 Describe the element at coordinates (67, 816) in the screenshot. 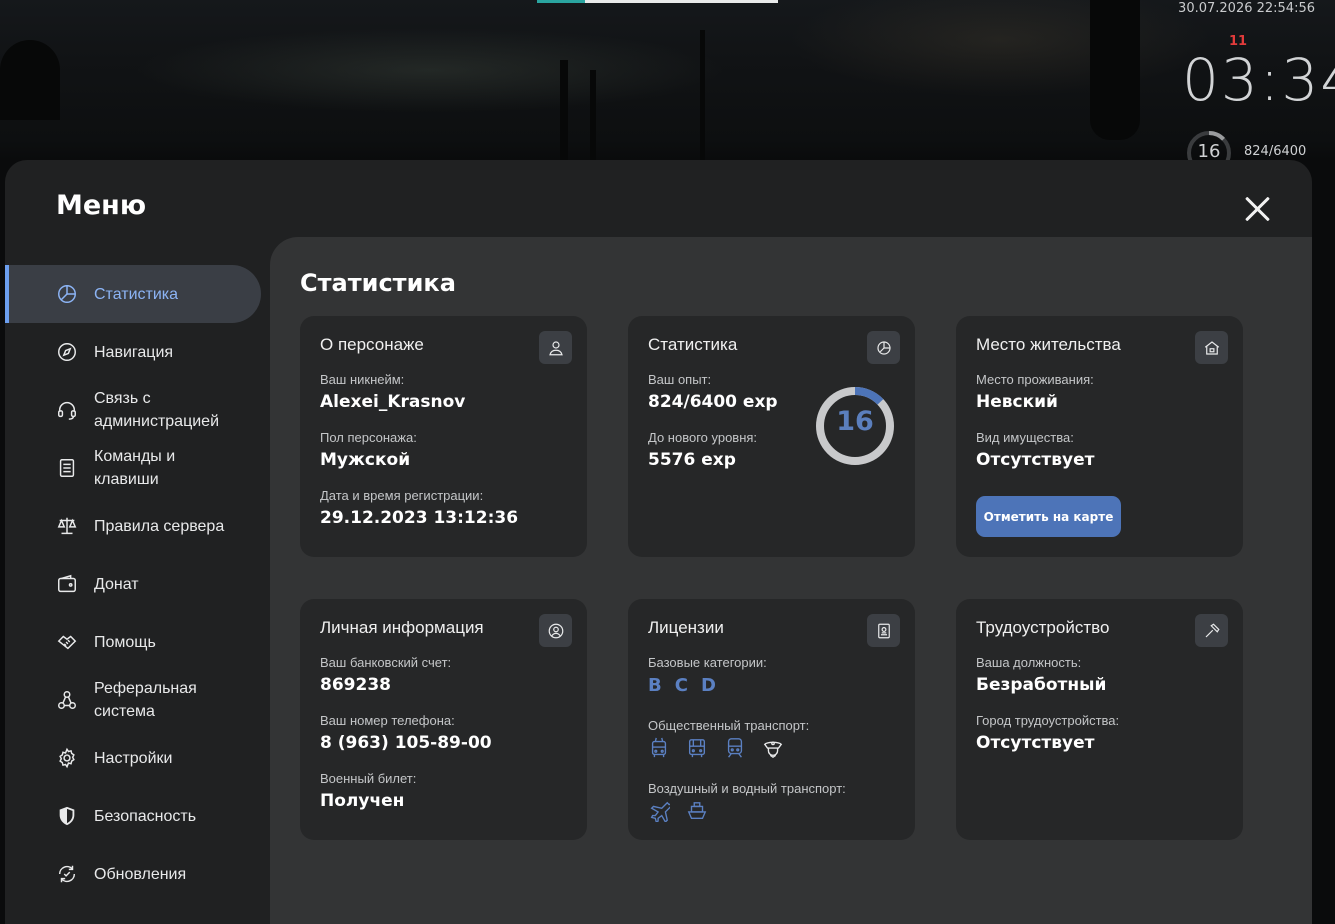

I see `shield-icon` at that location.